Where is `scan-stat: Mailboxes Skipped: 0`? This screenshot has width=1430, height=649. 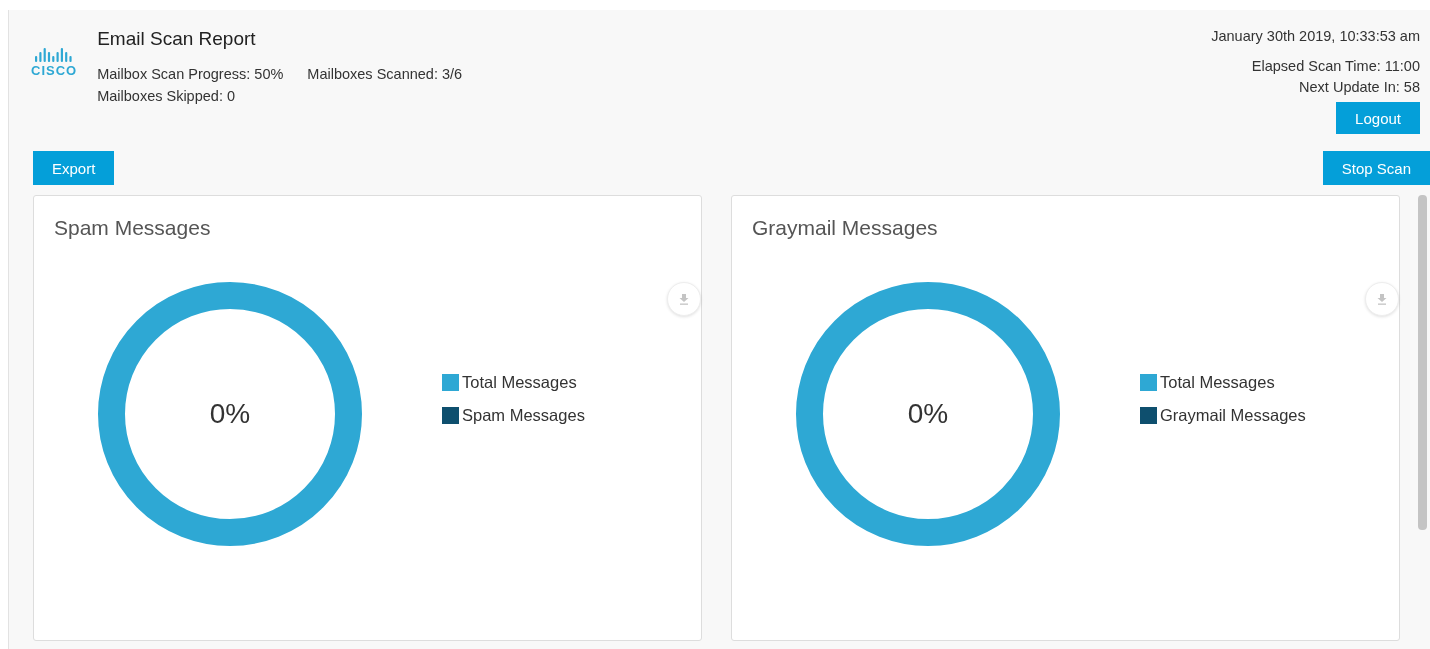
scan-stat: Mailboxes Skipped: 0 is located at coordinates (166, 96).